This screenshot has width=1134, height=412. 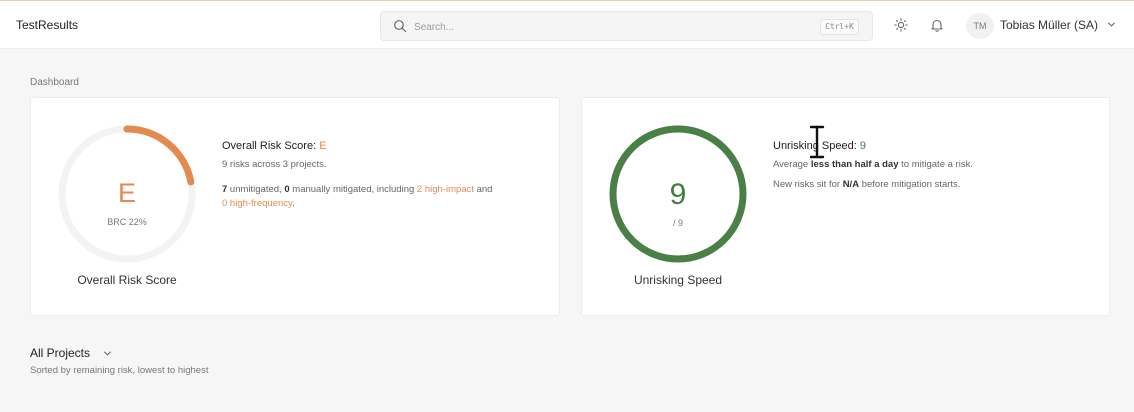 I want to click on risk-breakdown-cont: 0 high-frequency., so click(x=258, y=203).